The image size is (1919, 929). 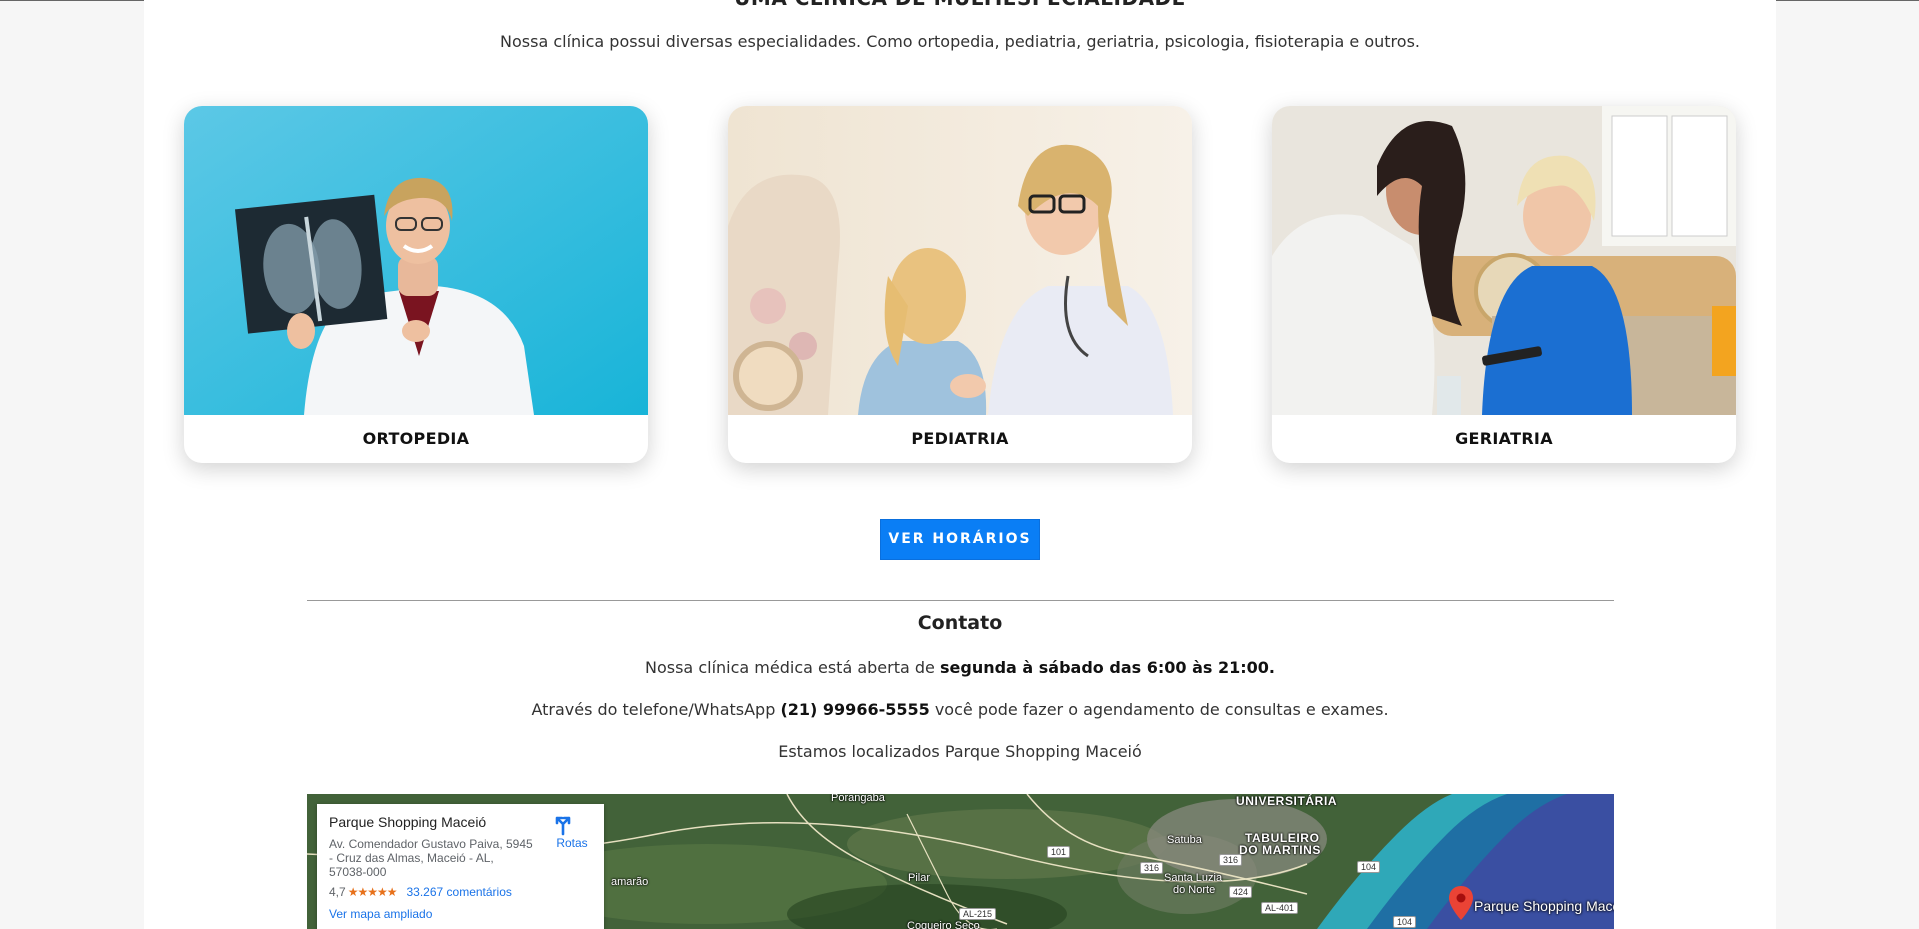 What do you see at coordinates (855, 709) in the screenshot?
I see `phone-number: (21) 99966-5555` at bounding box center [855, 709].